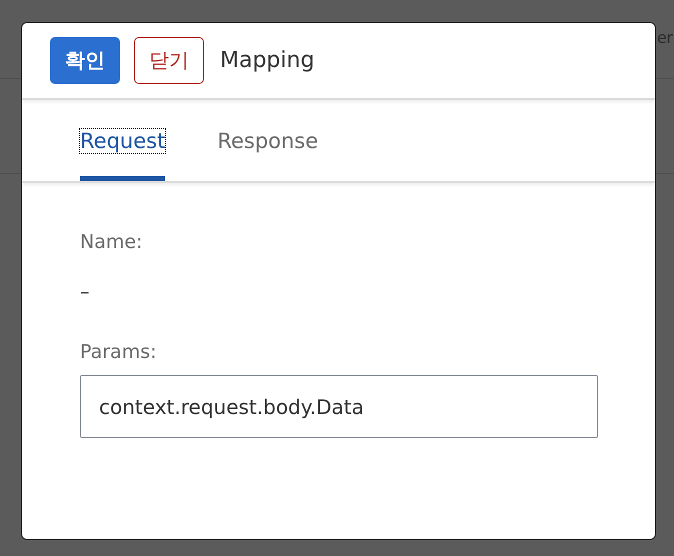  What do you see at coordinates (119, 352) in the screenshot?
I see `field-label: Params:` at bounding box center [119, 352].